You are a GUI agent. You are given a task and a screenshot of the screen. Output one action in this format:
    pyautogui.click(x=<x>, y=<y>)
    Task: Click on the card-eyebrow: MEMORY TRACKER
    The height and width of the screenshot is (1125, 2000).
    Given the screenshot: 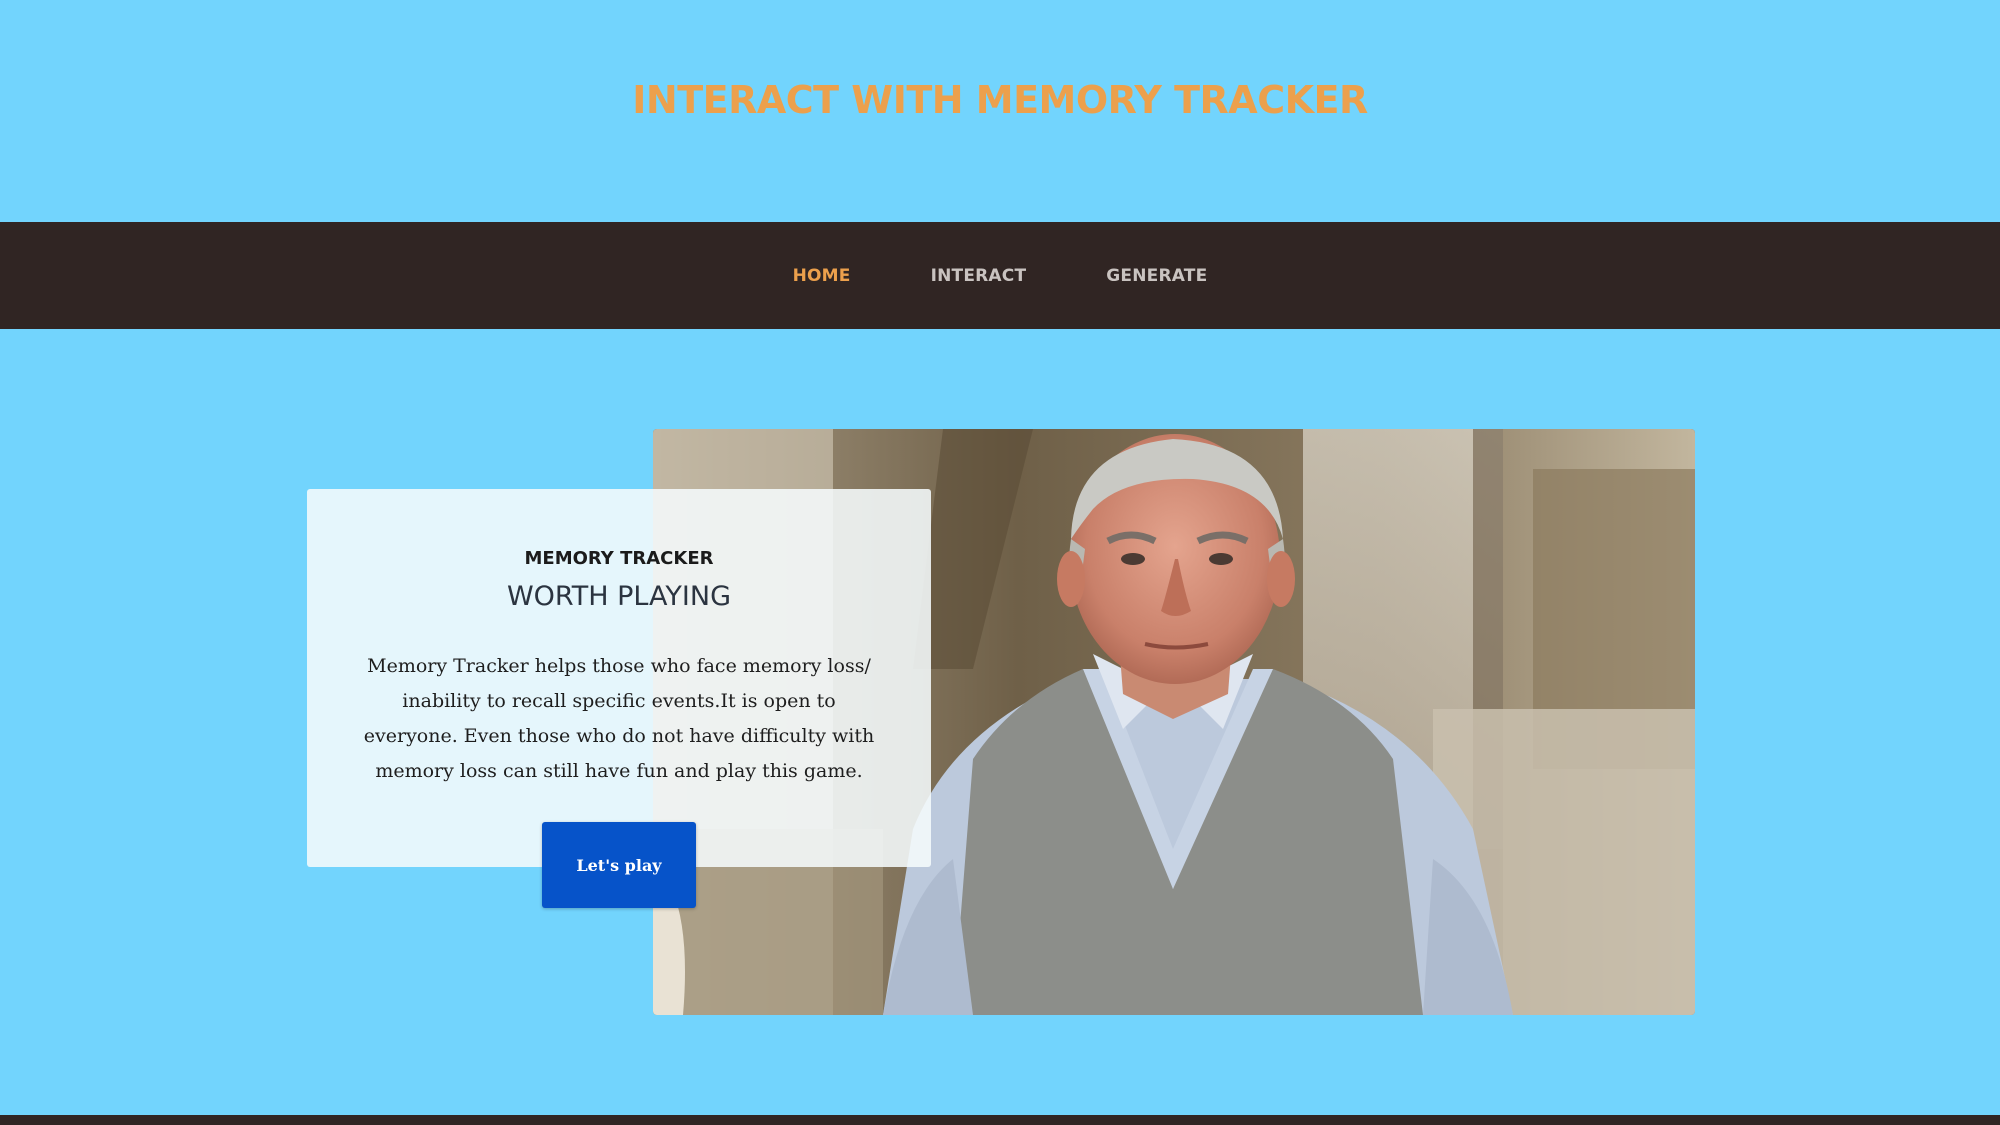 What is the action you would take?
    pyautogui.click(x=619, y=558)
    